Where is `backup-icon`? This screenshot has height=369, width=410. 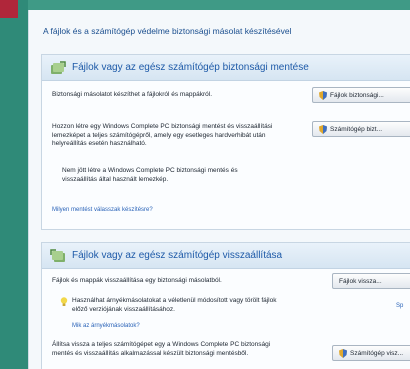 backup-icon is located at coordinates (58, 67).